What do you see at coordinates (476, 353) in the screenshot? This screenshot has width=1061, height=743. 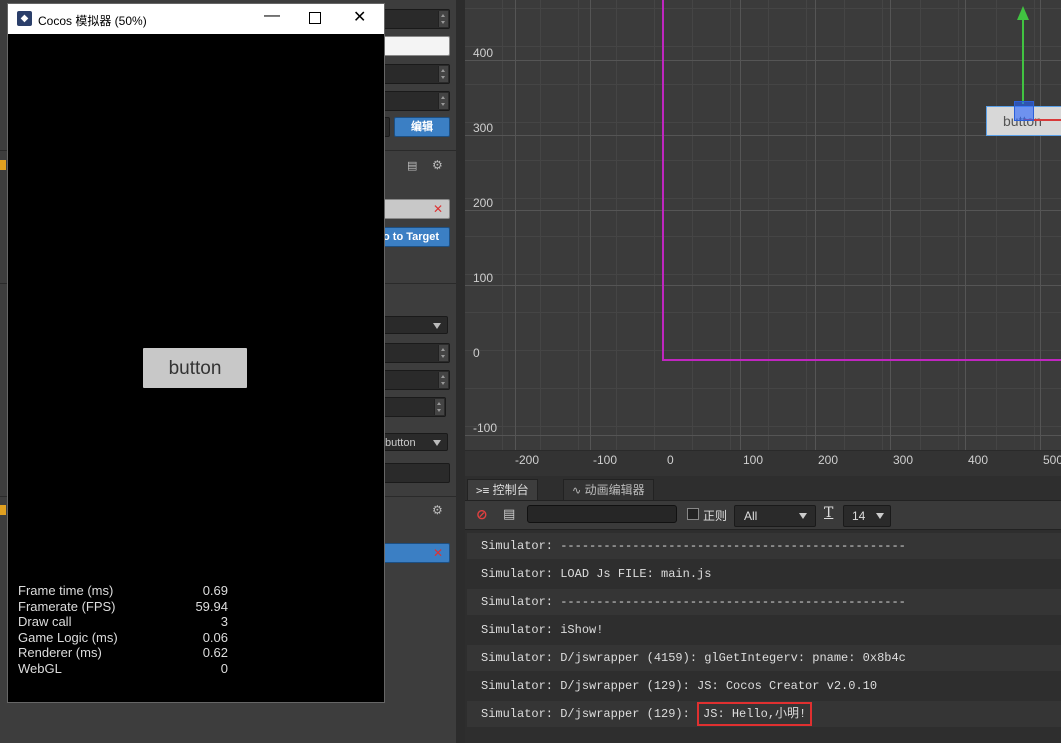 I see `y-axis-label: 0` at bounding box center [476, 353].